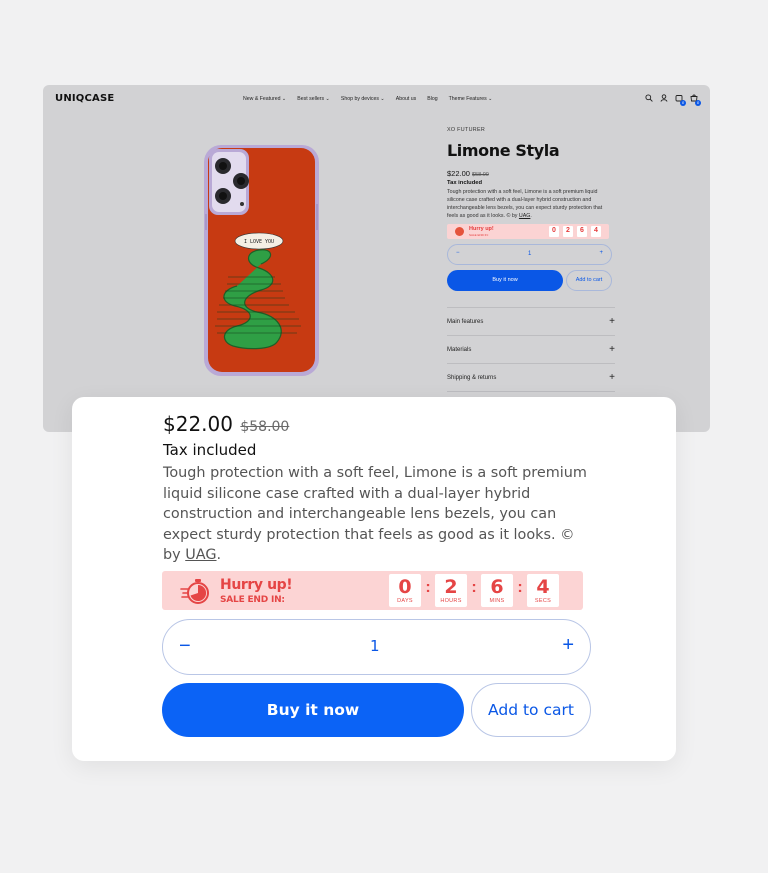  Describe the element at coordinates (465, 183) in the screenshot. I see `tax-note: Tax included` at that location.